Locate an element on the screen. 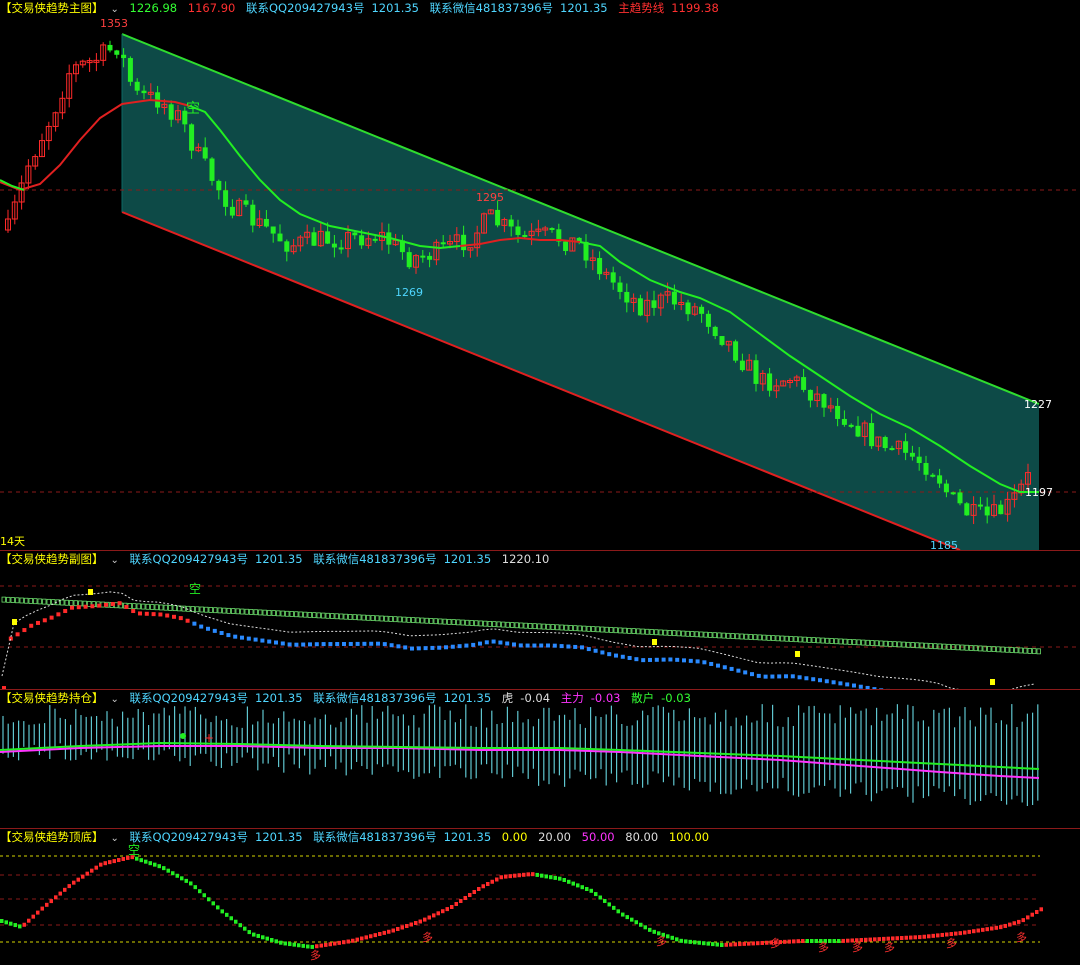  sub-qq-label: 联系QQ209427943号 is located at coordinates (188, 559).